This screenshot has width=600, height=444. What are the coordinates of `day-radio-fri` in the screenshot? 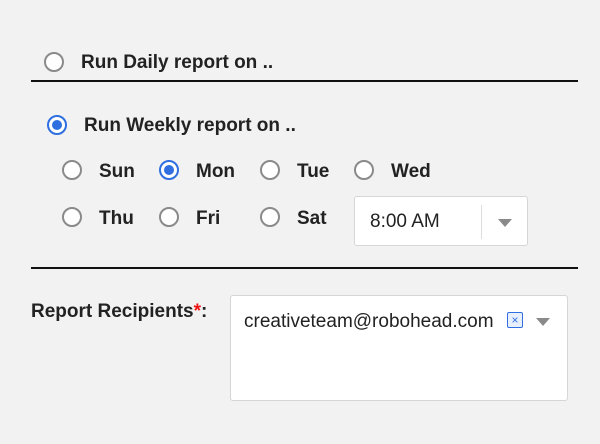 It's located at (169, 217).